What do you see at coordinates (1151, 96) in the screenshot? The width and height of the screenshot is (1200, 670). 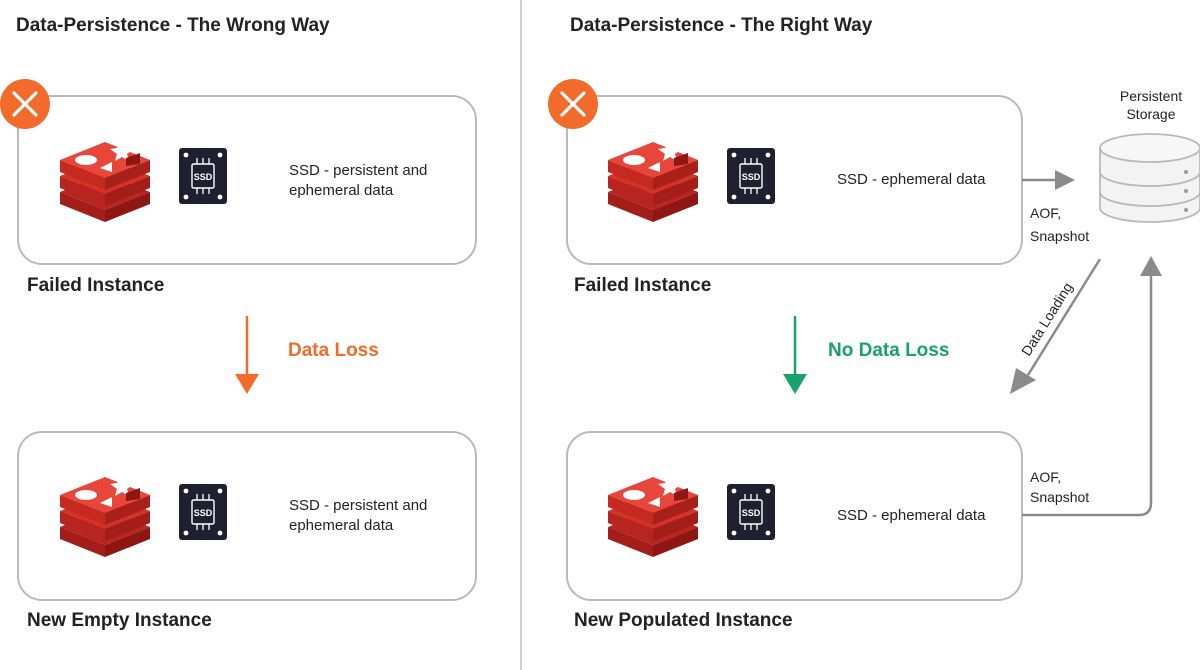 I see `storage-label-line-1: Persistent` at bounding box center [1151, 96].